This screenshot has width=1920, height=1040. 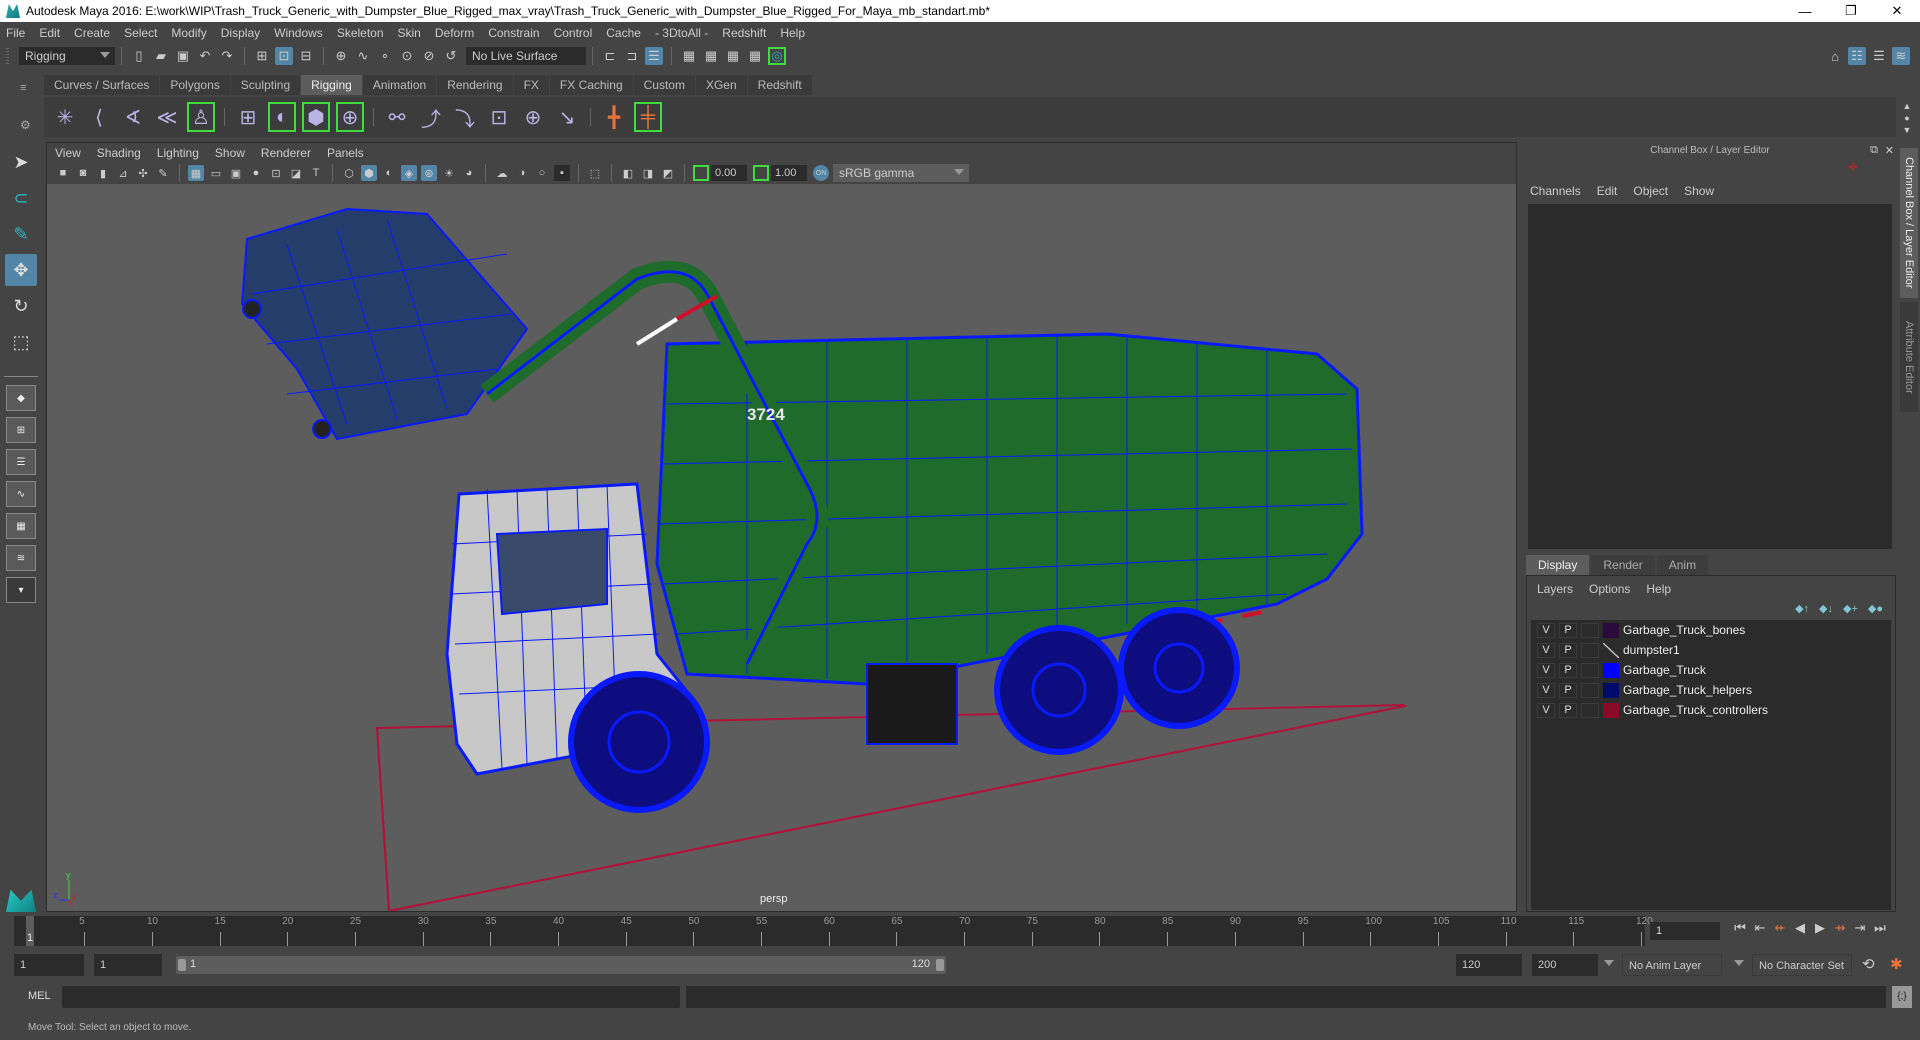 I want to click on more-layouts-icon: ▾, so click(x=21, y=590).